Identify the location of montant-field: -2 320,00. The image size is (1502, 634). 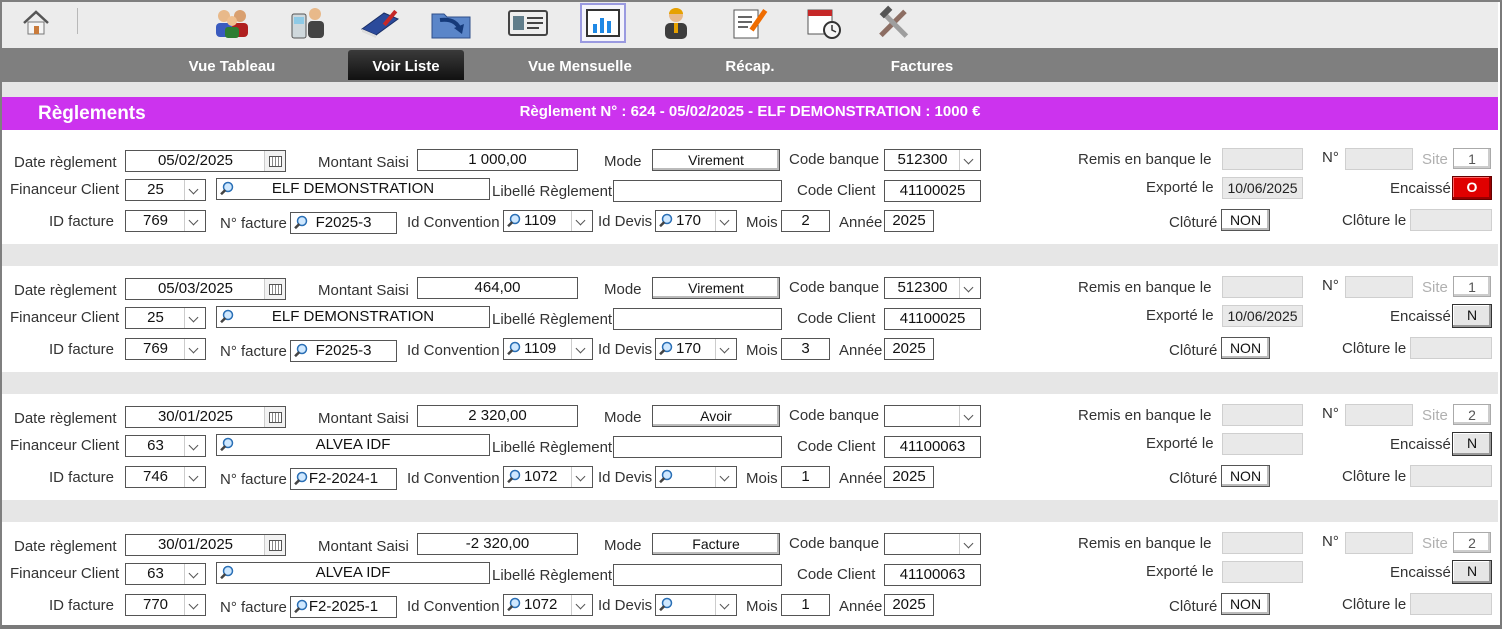
(497, 544).